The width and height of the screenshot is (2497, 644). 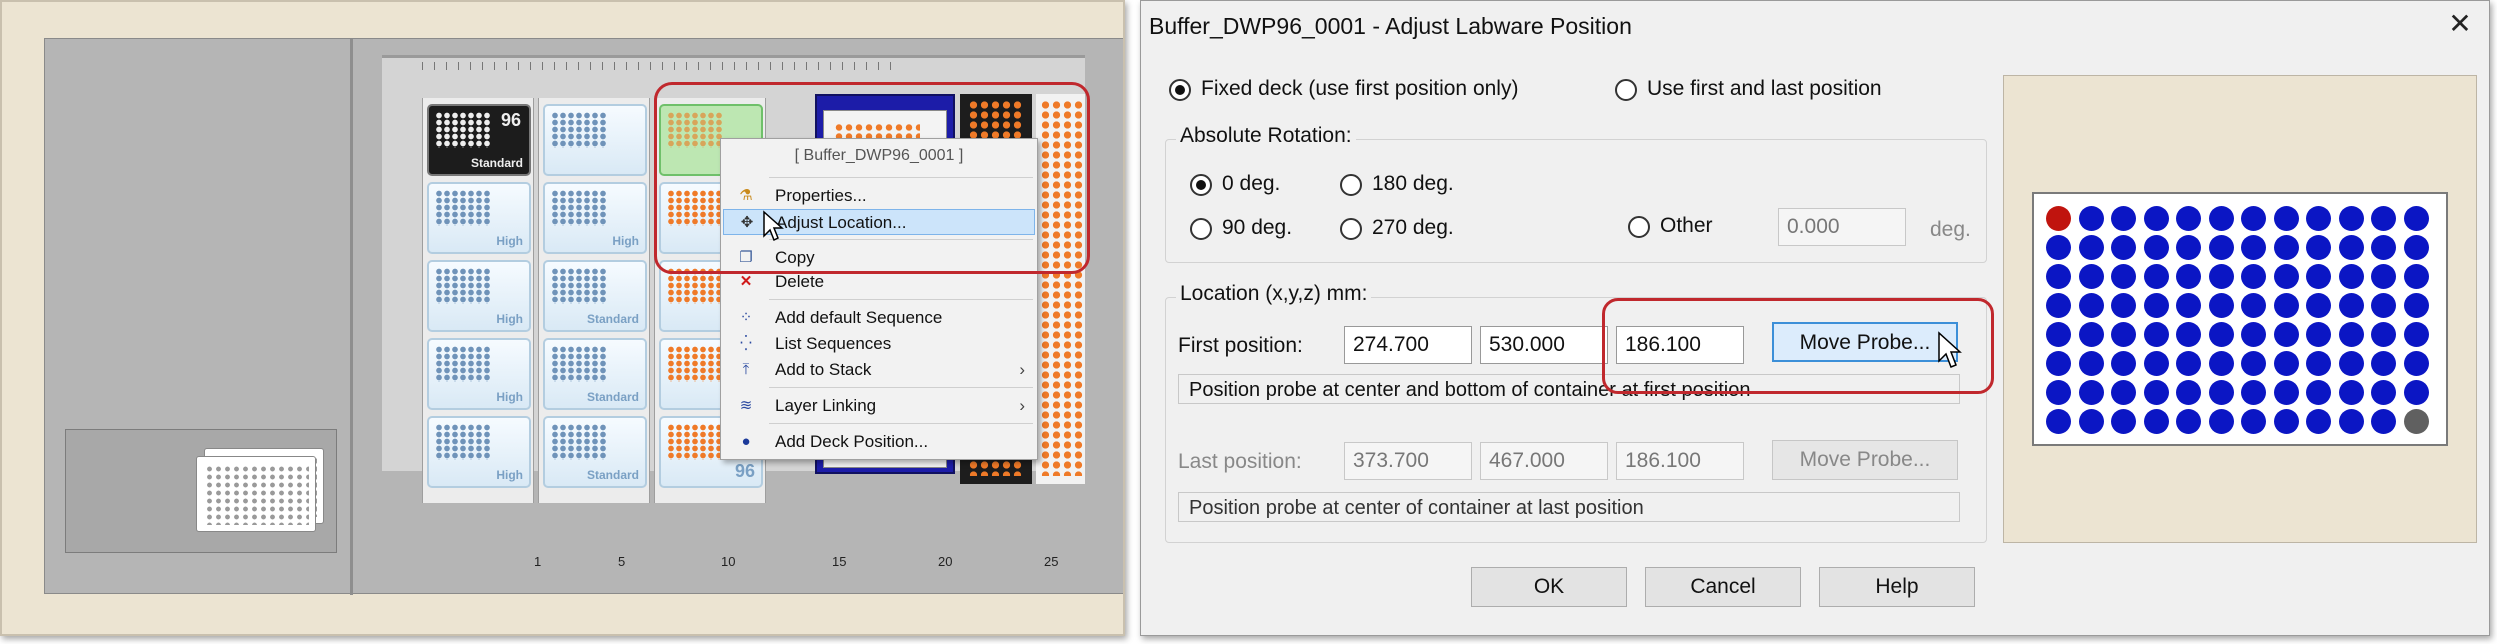 I want to click on mini-plate, so click(x=256, y=494).